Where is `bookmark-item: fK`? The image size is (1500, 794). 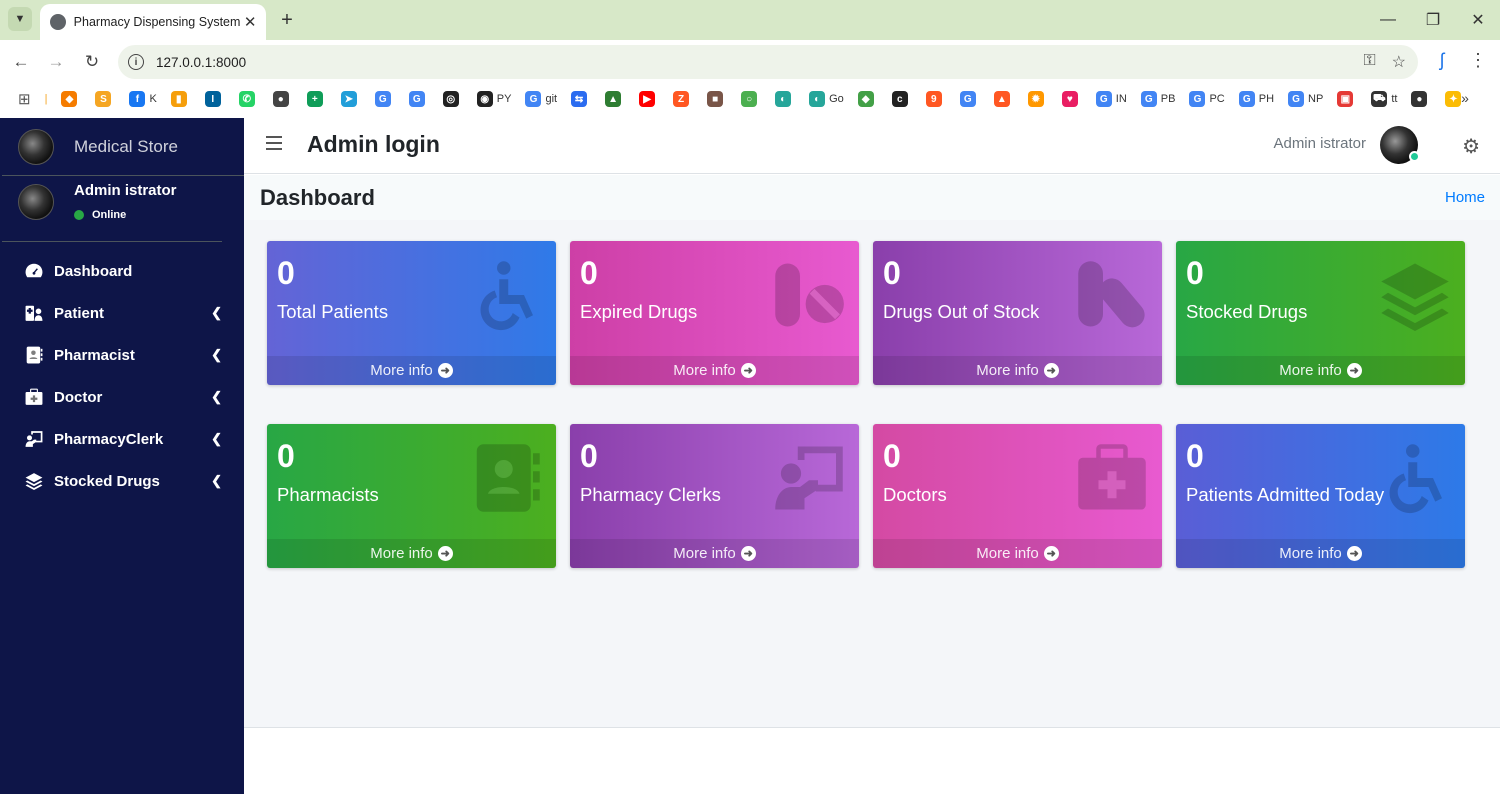 bookmark-item: fK is located at coordinates (143, 99).